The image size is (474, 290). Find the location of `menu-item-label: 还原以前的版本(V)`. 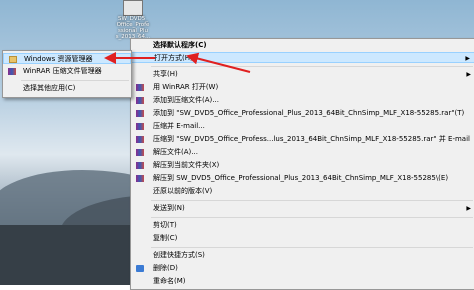

menu-item-label: 还原以前的版本(V) is located at coordinates (183, 191).